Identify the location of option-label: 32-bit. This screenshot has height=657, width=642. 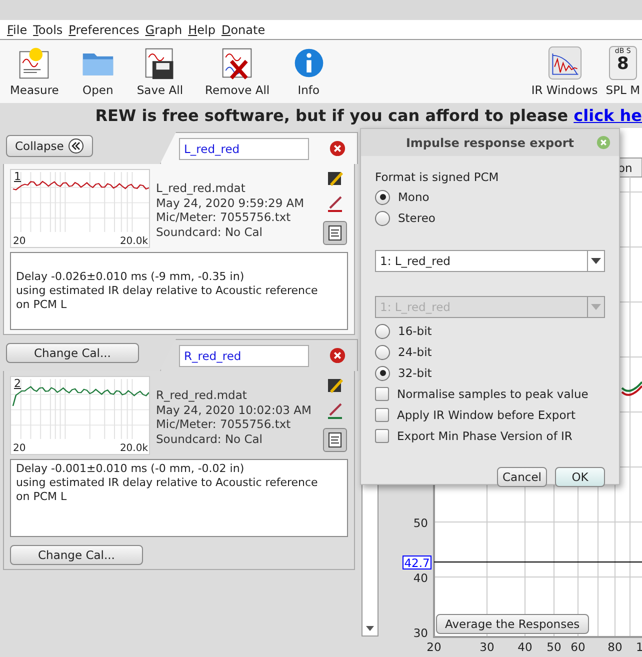
(415, 373).